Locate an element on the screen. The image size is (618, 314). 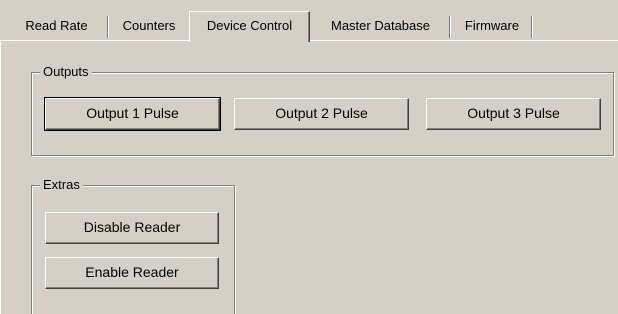
tab-device-control-label: Device Control is located at coordinates (249, 25).